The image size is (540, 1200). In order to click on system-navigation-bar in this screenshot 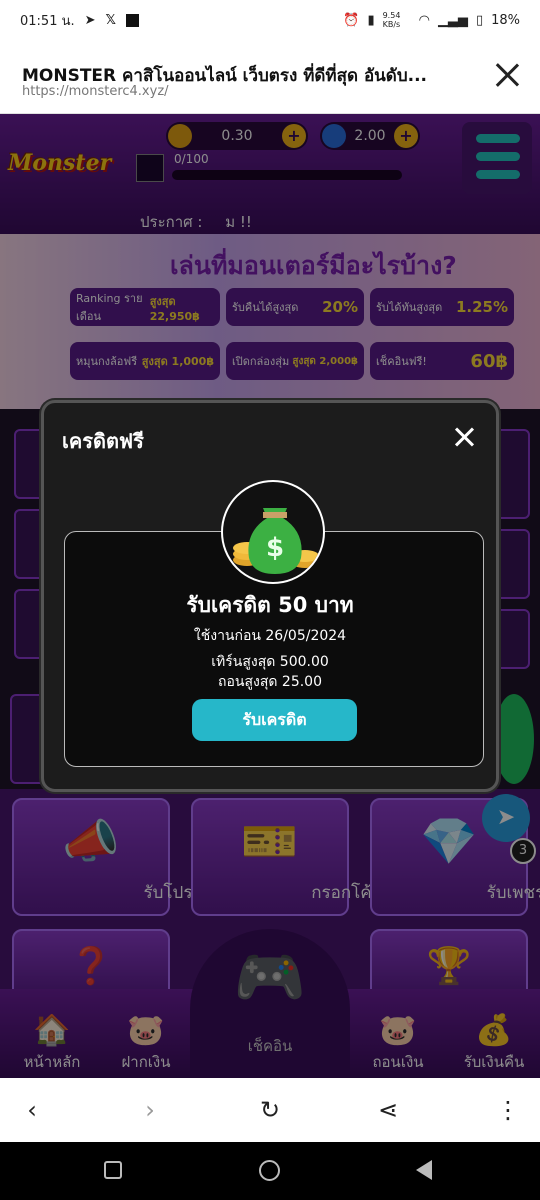, I will do `click(270, 1171)`.